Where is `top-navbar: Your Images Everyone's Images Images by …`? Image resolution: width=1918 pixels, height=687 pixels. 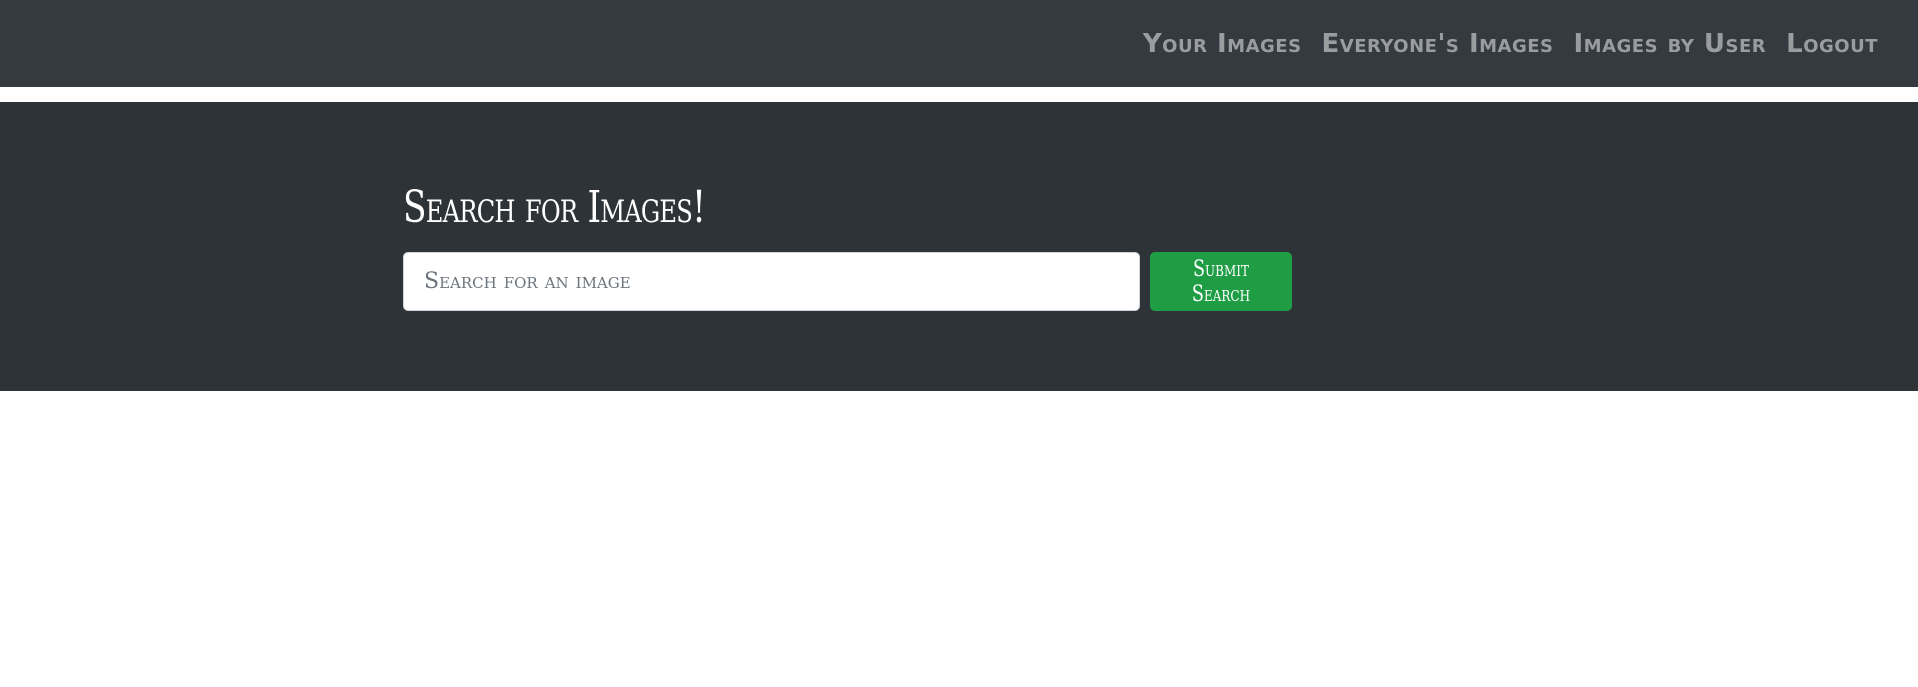
top-navbar: Your Images Everyone's Images Images by … is located at coordinates (959, 43).